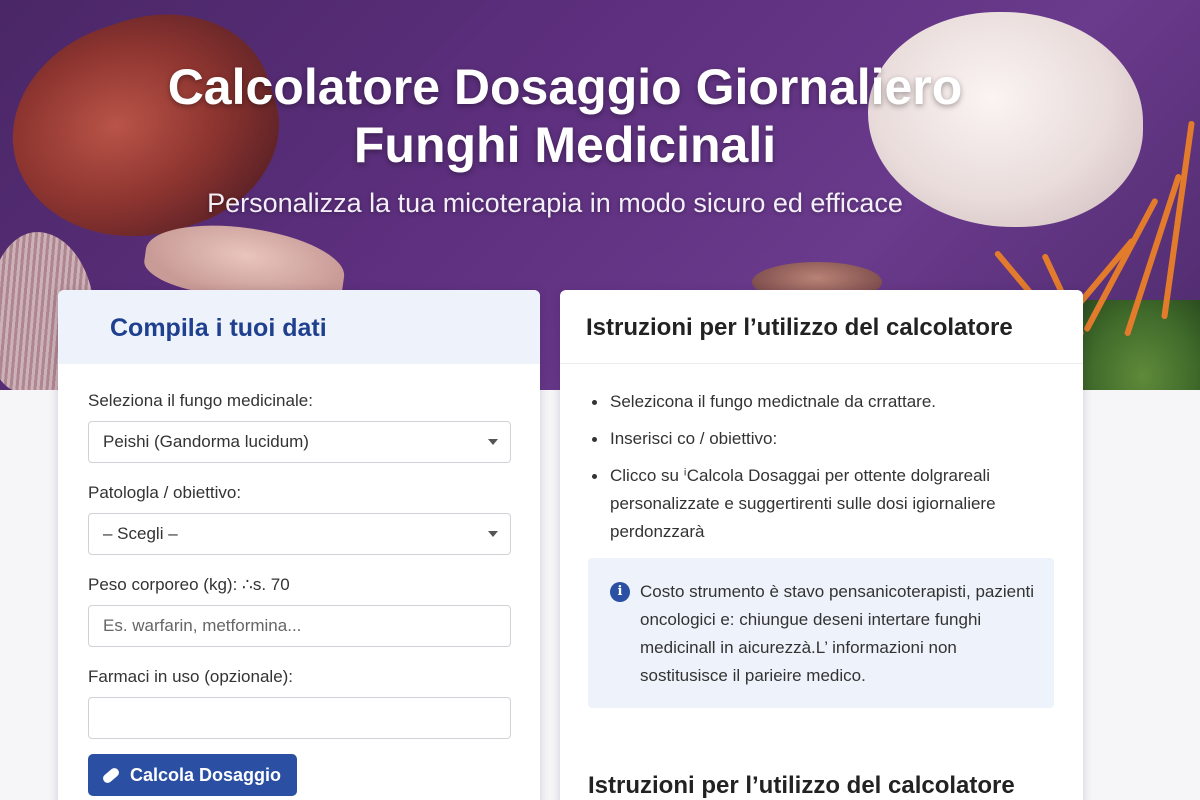 The width and height of the screenshot is (1200, 800). What do you see at coordinates (836, 439) in the screenshot?
I see `list-item: Inserisci co / obiettivo:` at bounding box center [836, 439].